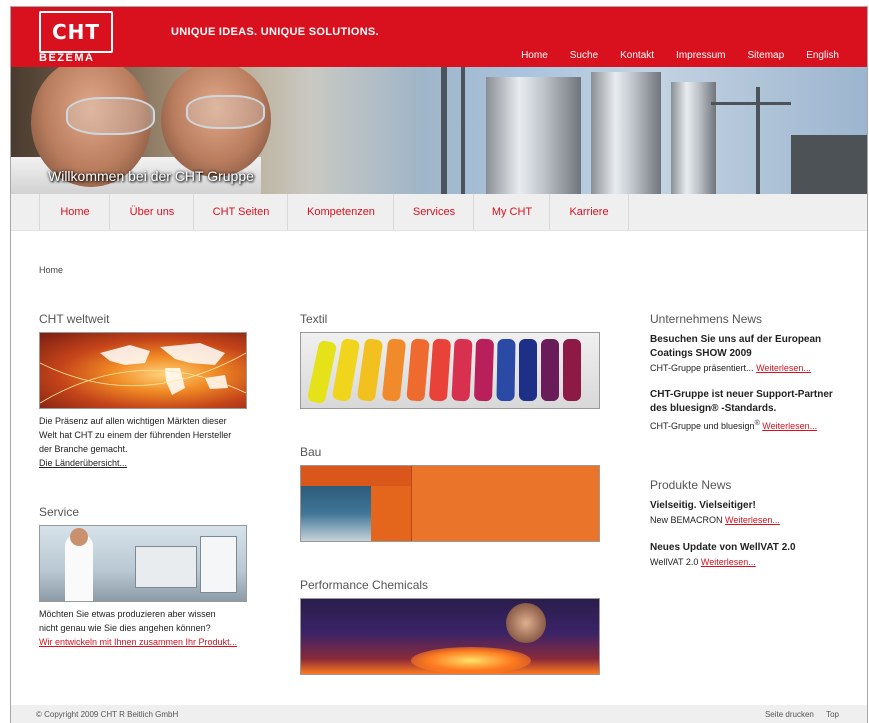 This screenshot has height=723, width=869. Describe the element at coordinates (444, 371) in the screenshot. I see `textile-rolls-graphic` at that location.